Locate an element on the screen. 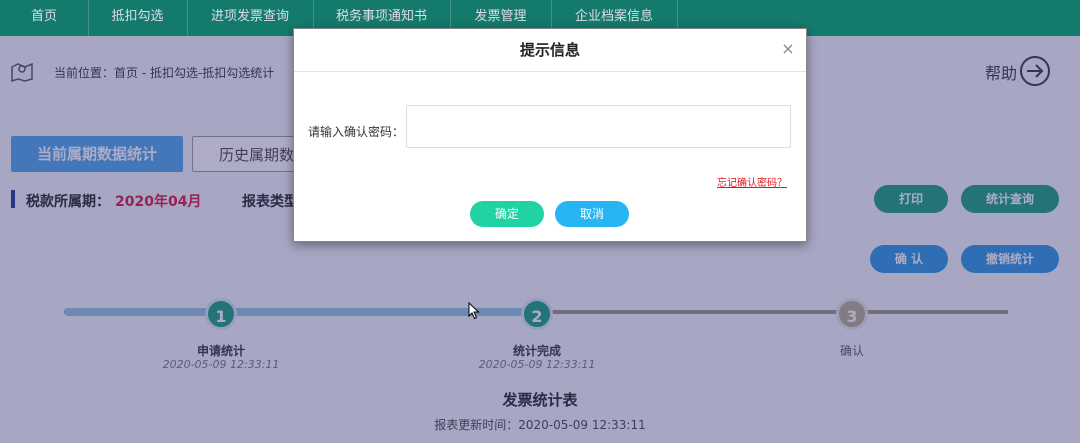 The width and height of the screenshot is (1080, 443). mouse-cursor-icon is located at coordinates (474, 311).